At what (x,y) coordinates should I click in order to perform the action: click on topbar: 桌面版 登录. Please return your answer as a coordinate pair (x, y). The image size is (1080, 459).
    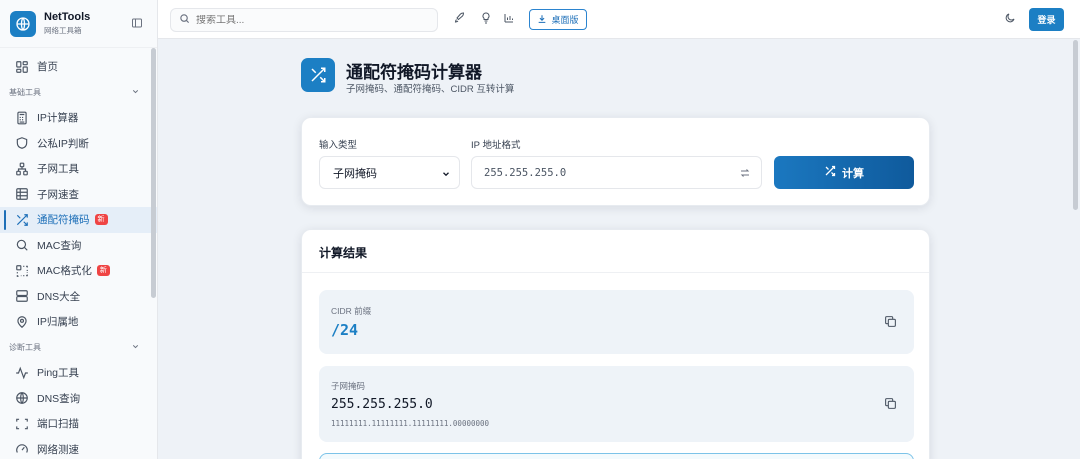
    Looking at the image, I should click on (619, 19).